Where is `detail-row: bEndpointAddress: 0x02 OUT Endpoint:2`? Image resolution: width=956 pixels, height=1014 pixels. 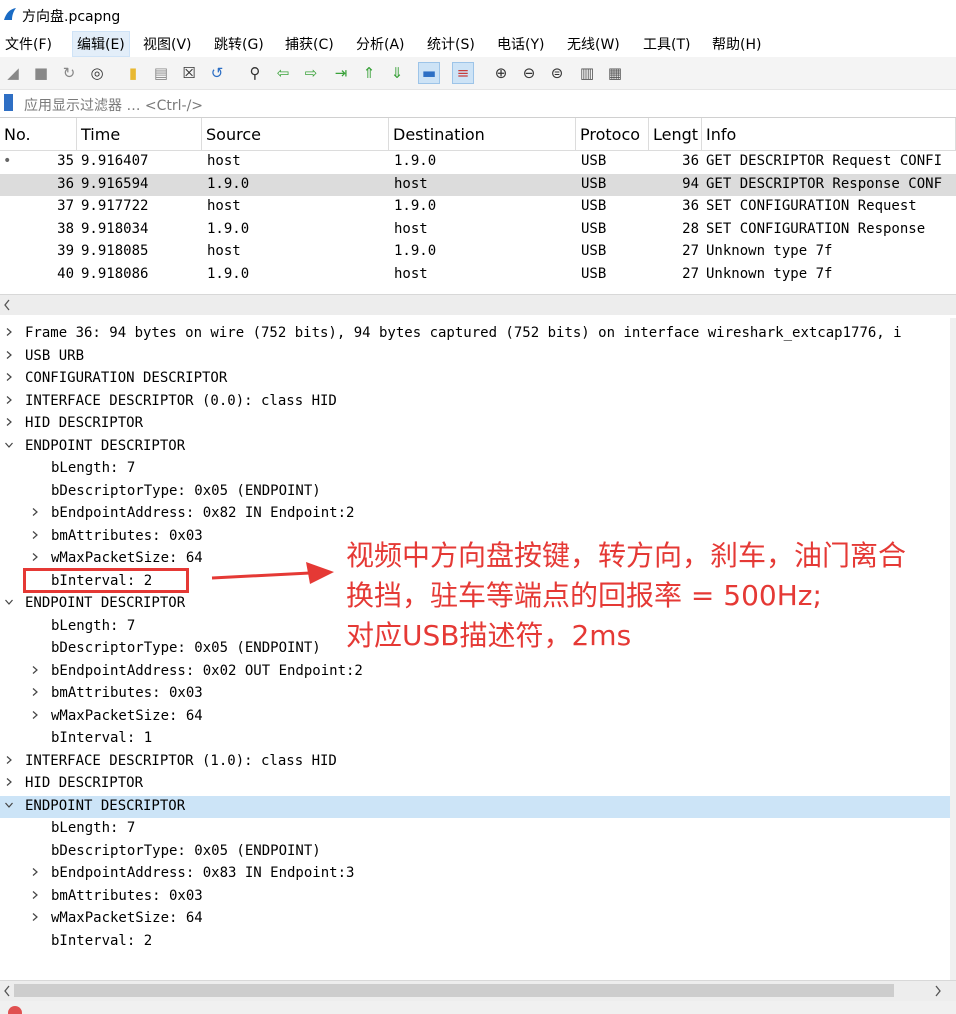 detail-row: bEndpointAddress: 0x02 OUT Endpoint:2 is located at coordinates (475, 672).